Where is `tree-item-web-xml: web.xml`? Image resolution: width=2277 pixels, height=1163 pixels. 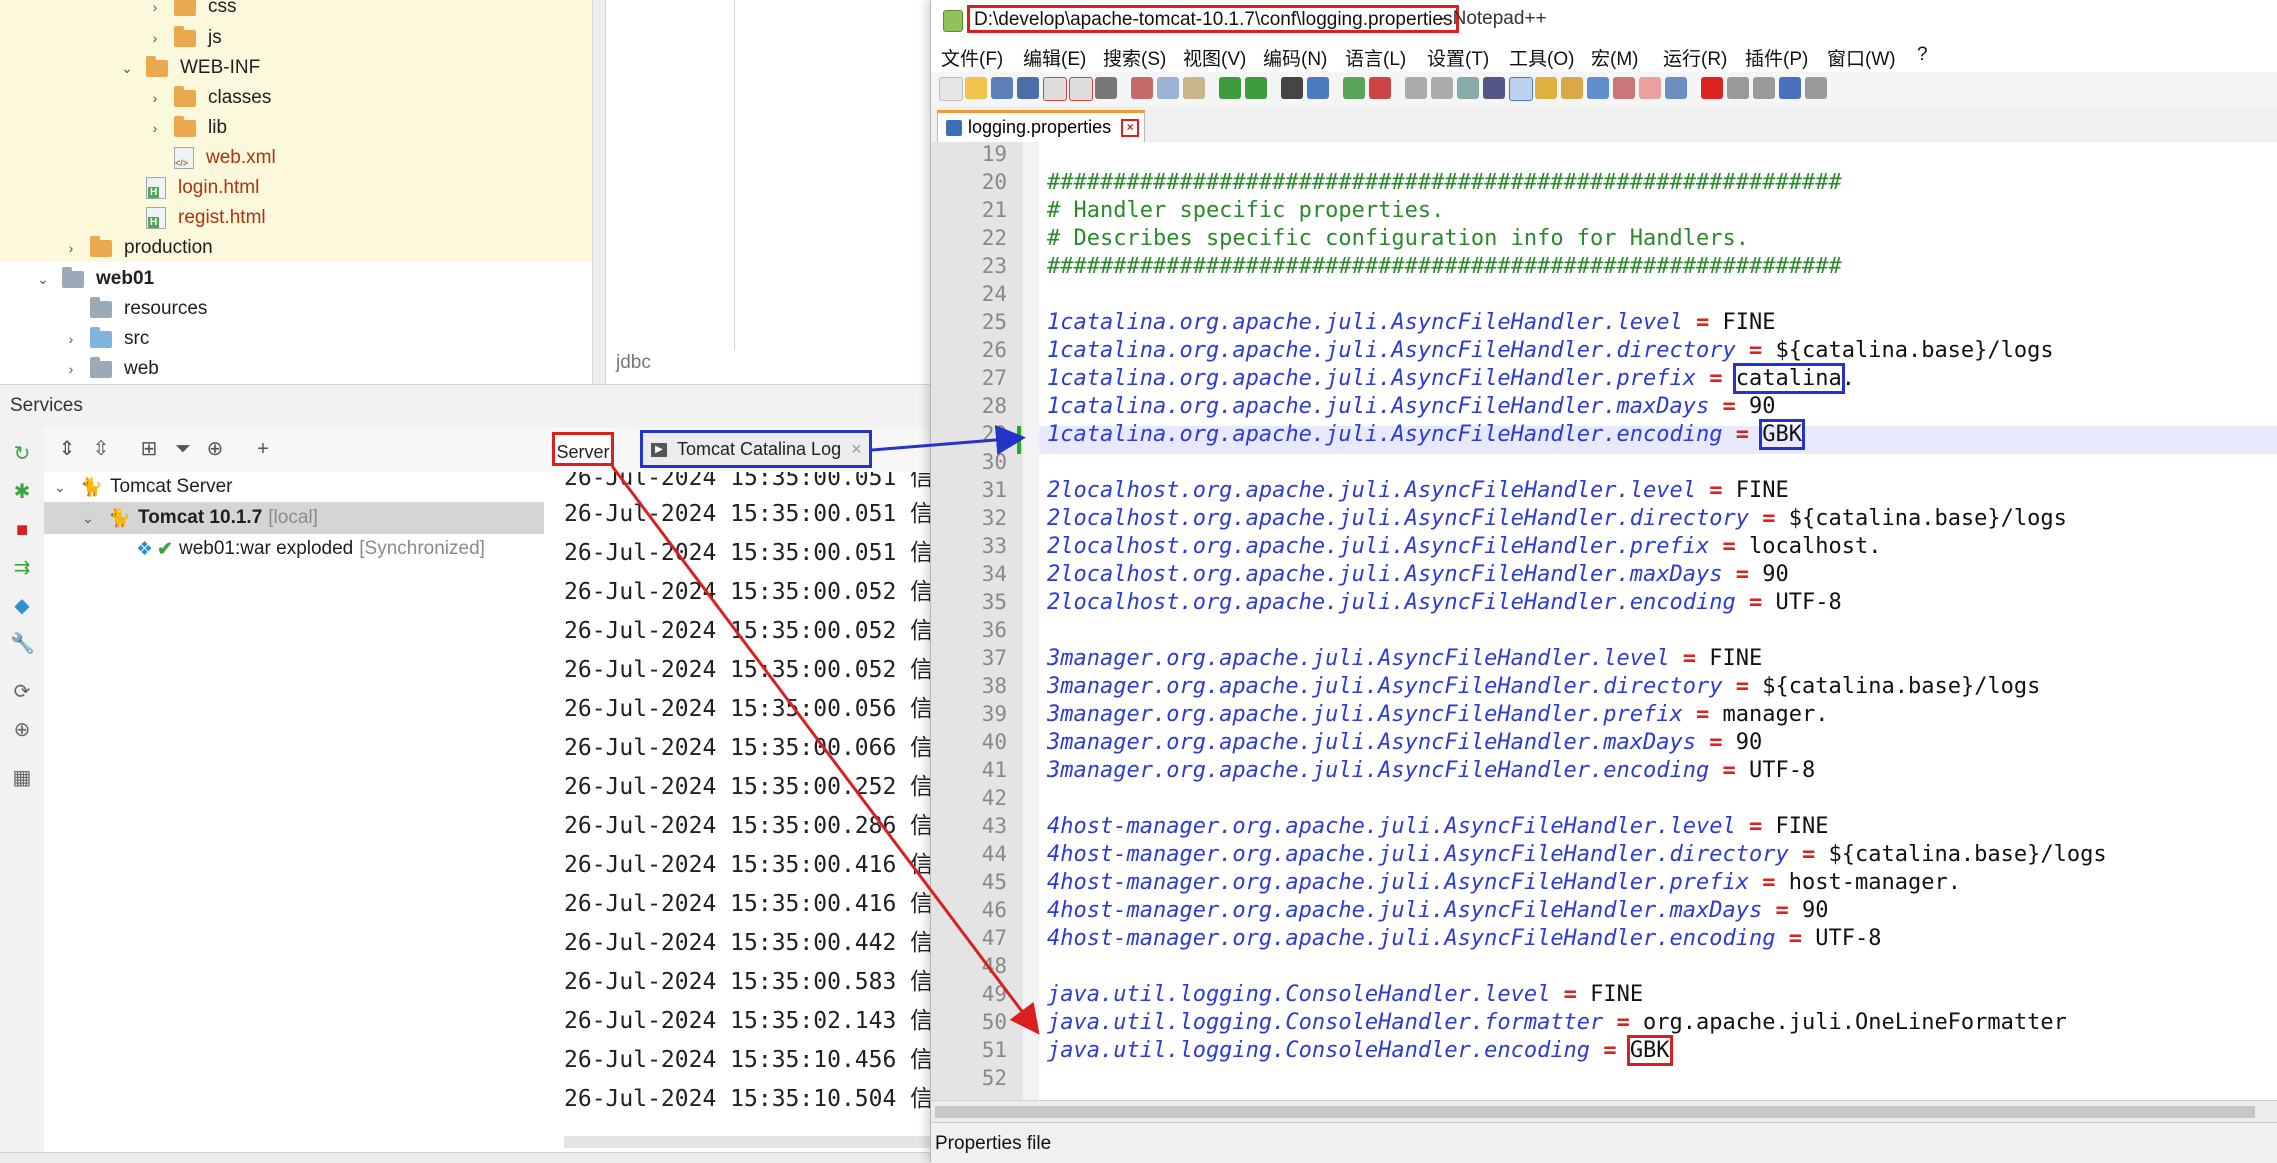 tree-item-web-xml: web.xml is located at coordinates (225, 158).